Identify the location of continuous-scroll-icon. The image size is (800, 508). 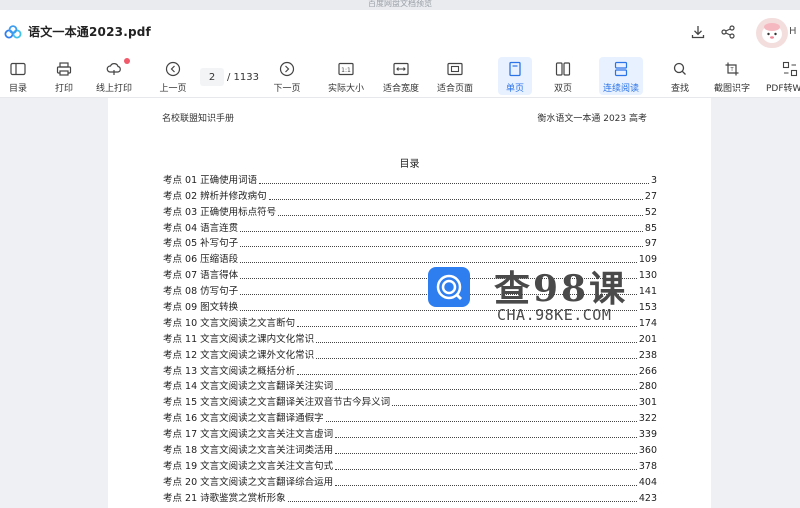
(621, 69).